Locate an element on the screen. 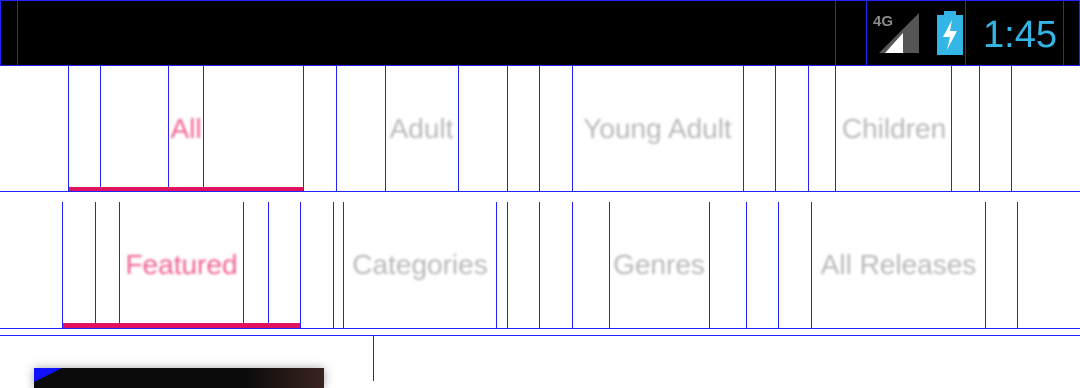 Image resolution: width=1080 pixels, height=388 pixels. tab-all: All is located at coordinates (186, 129).